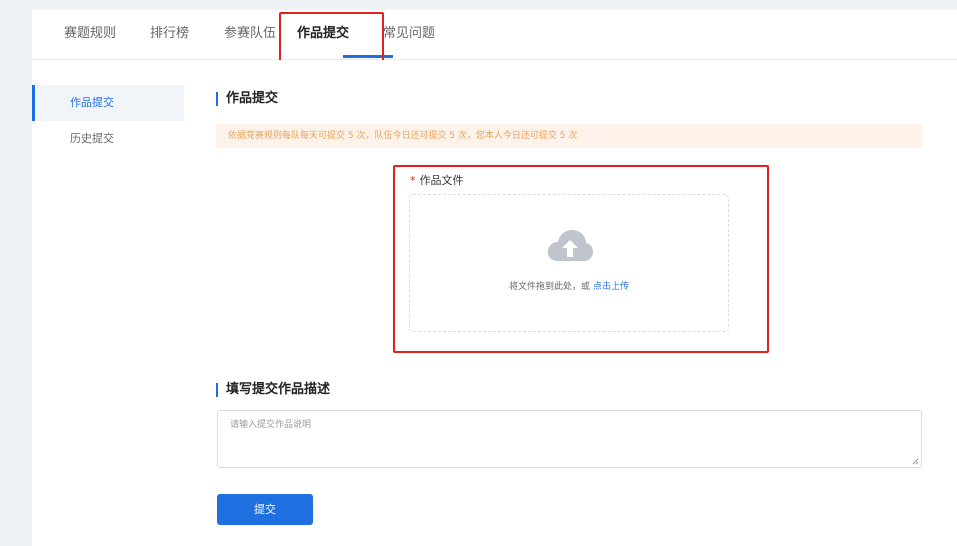  What do you see at coordinates (323, 35) in the screenshot?
I see `tab-submission: 作品提交` at bounding box center [323, 35].